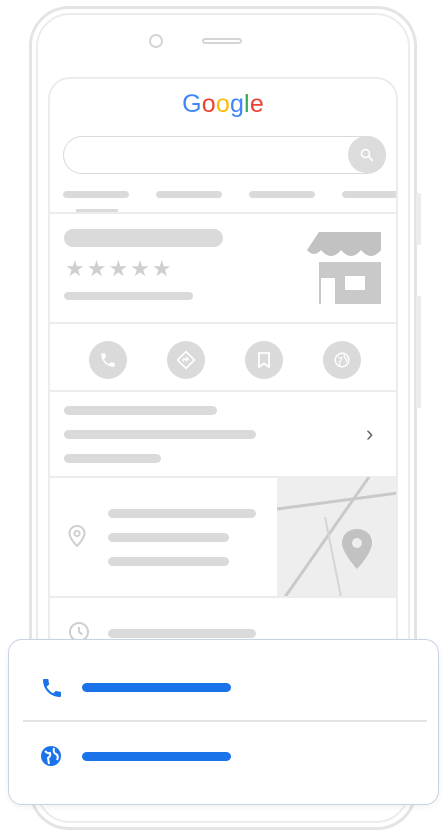 The image size is (443, 833). I want to click on logo-letter: e, so click(256, 104).